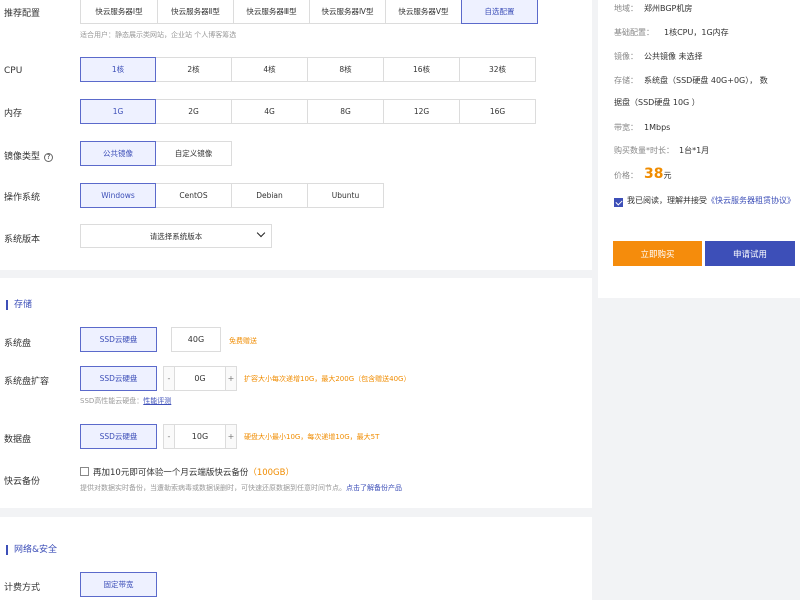  Describe the element at coordinates (22, 482) in the screenshot. I see `backup-label: 快云备份` at that location.